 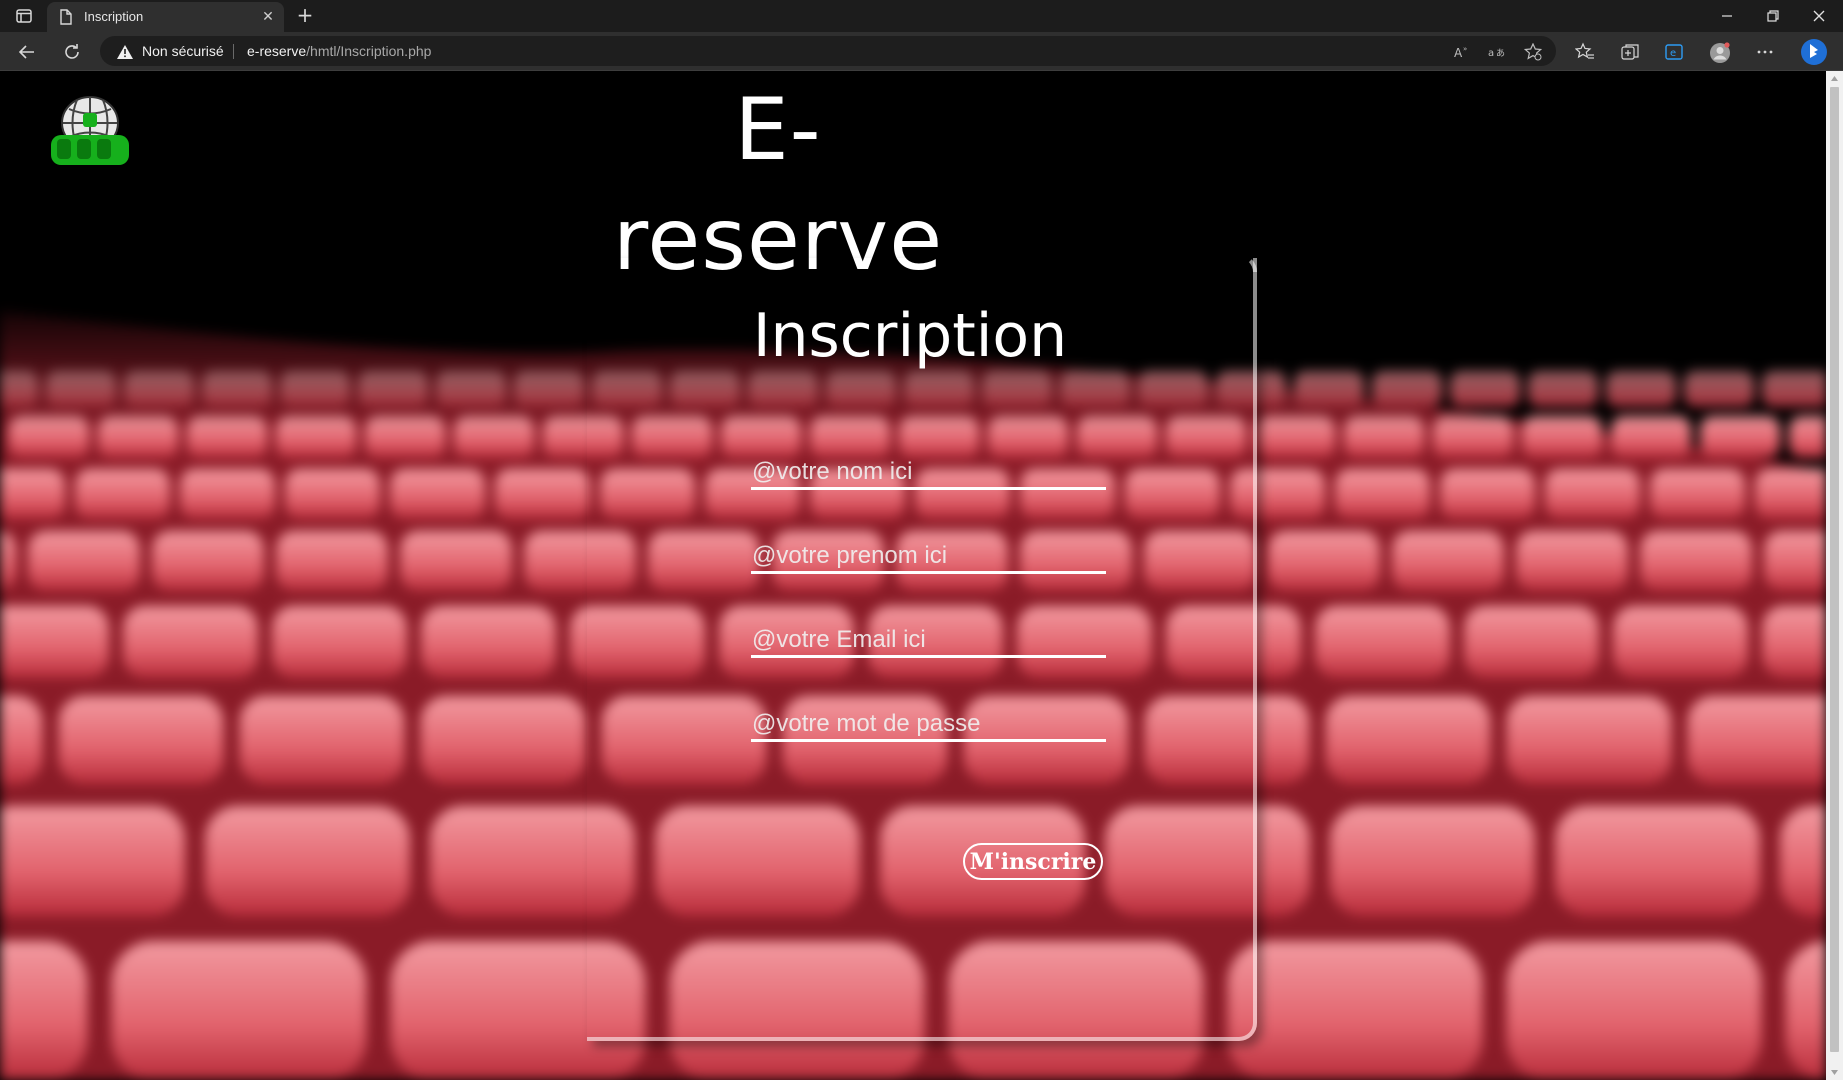 I want to click on url-path: /hmtl/Inscription.php, so click(x=369, y=51).